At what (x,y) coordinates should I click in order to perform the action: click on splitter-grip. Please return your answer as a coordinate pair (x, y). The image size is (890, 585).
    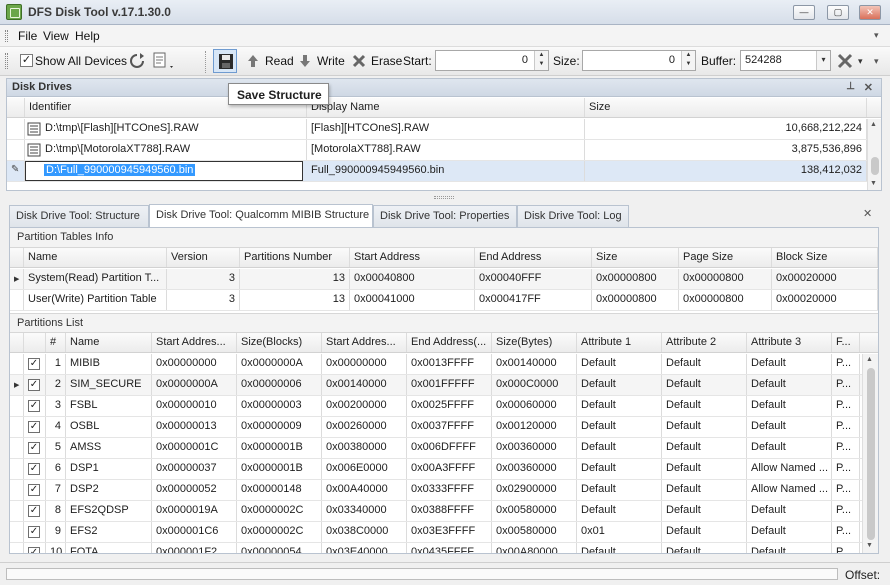
    Looking at the image, I should click on (444, 197).